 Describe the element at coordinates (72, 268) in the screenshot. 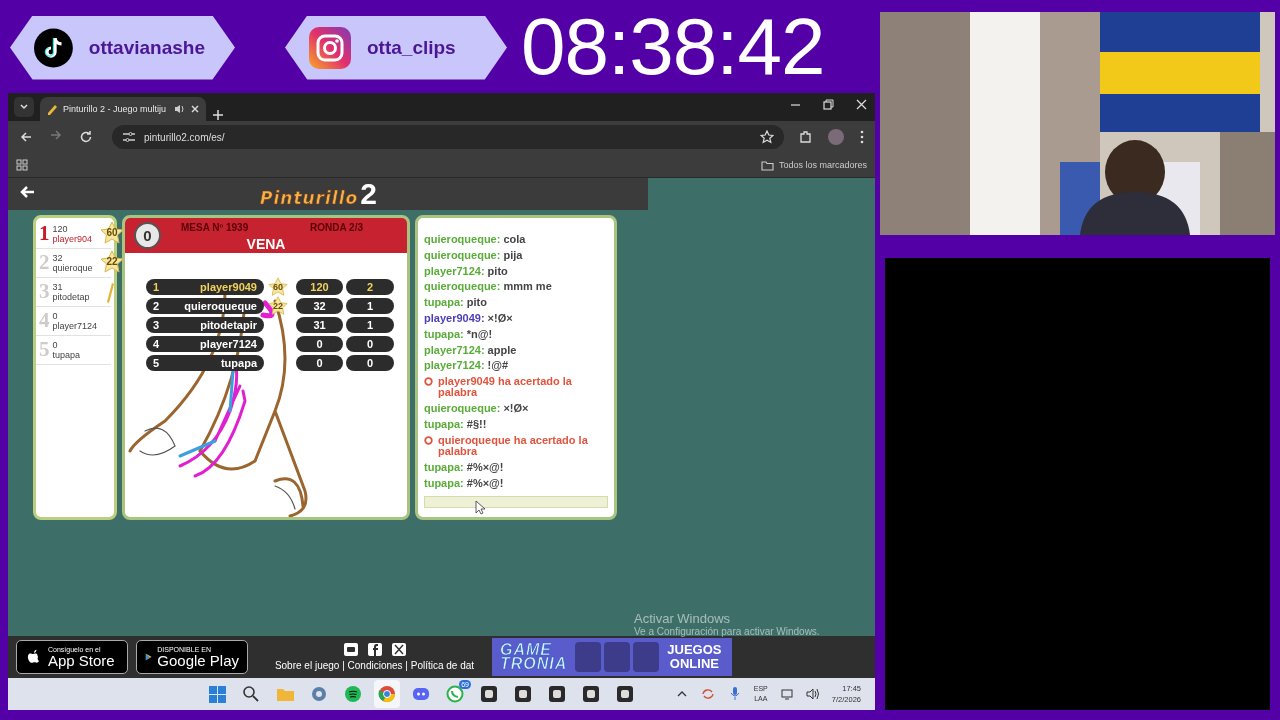

I see `player-name: quieroque` at that location.